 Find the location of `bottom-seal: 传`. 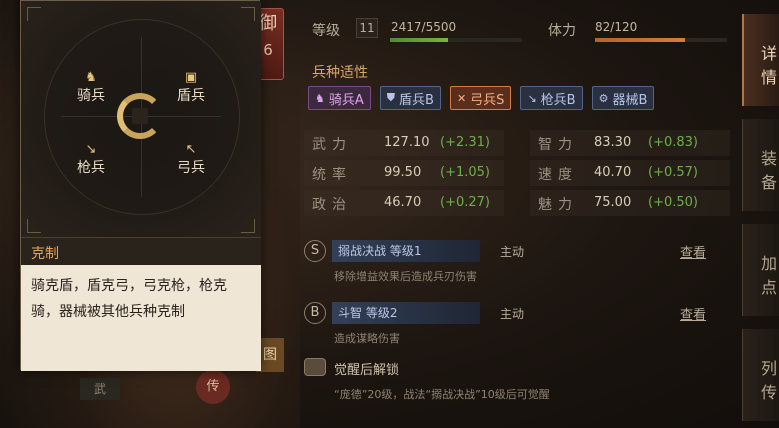

bottom-seal: 传 is located at coordinates (213, 387).